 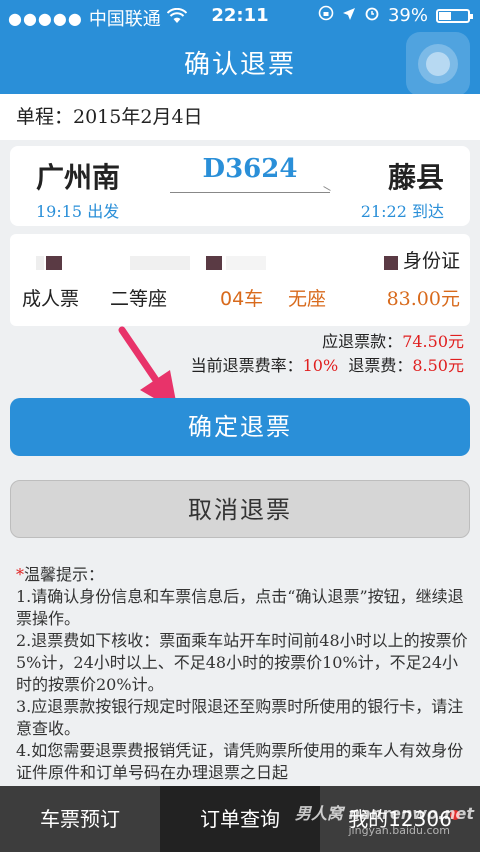 I want to click on rotation-lock-icon, so click(x=326, y=15).